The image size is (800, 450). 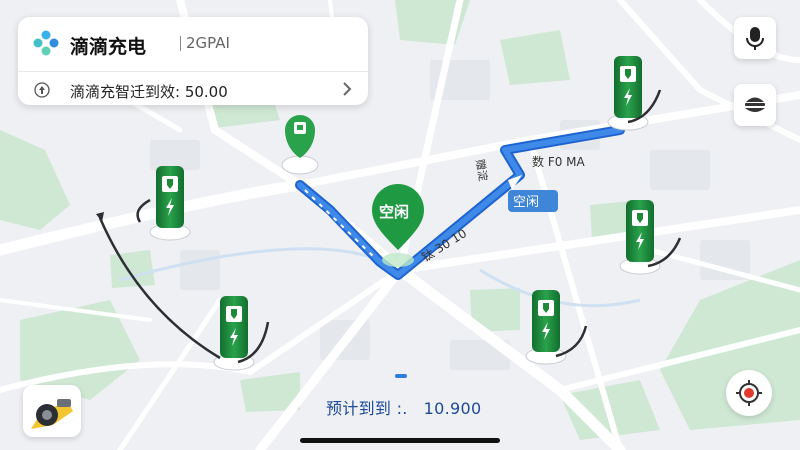 I want to click on vehicle-button, so click(x=52, y=411).